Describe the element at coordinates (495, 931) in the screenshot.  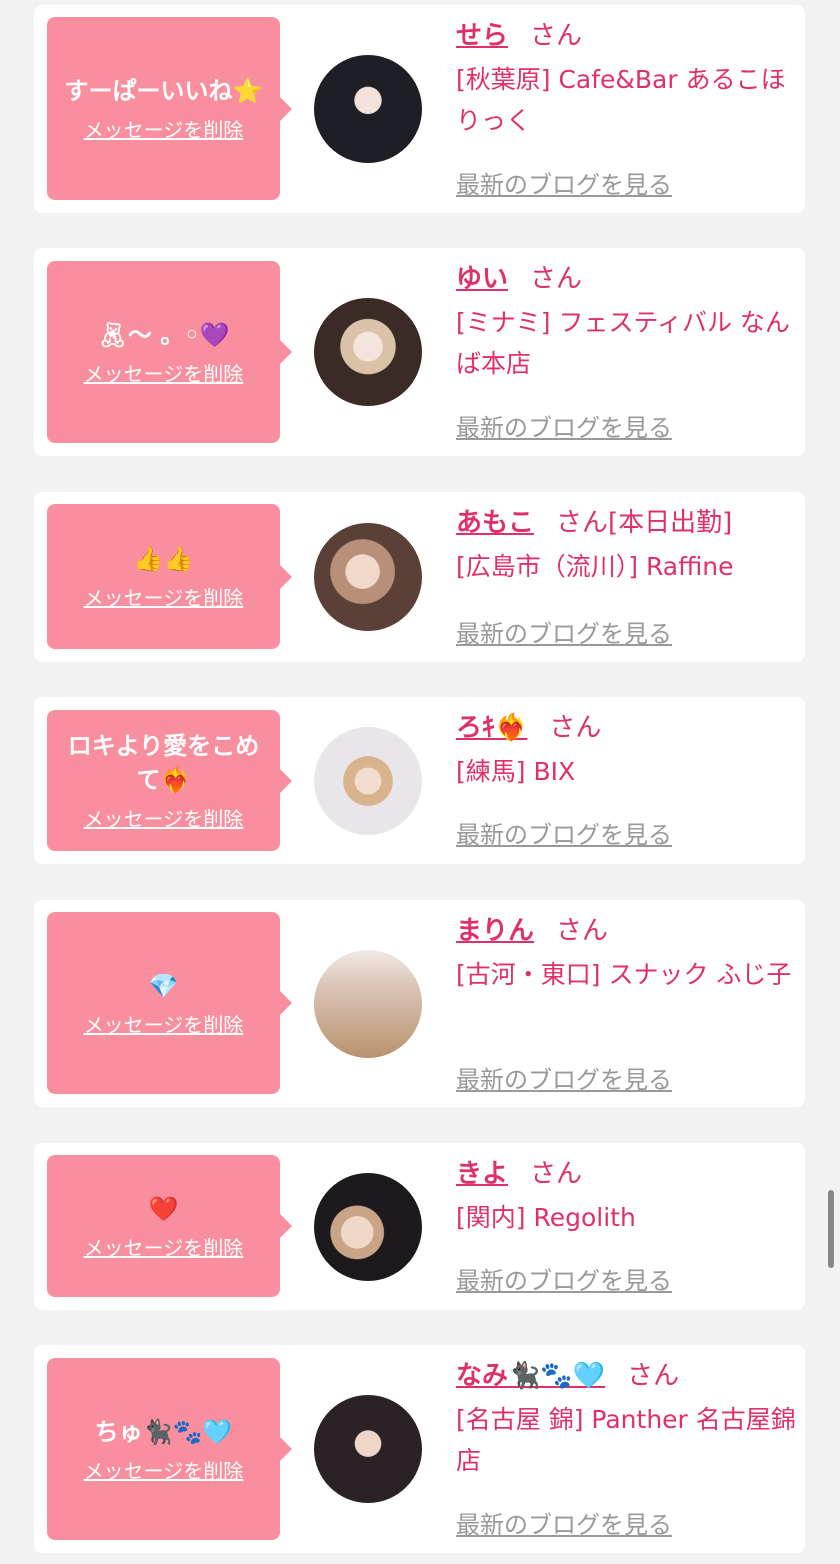
I see `cast-name-link: まりん` at that location.